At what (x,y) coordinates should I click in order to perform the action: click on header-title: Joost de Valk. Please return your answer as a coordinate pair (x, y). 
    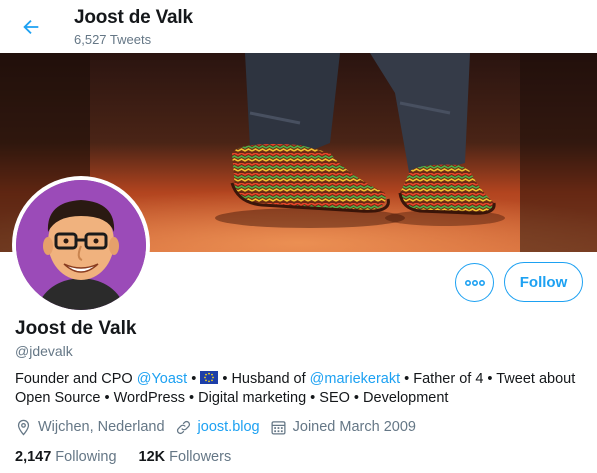
    Looking at the image, I should click on (133, 17).